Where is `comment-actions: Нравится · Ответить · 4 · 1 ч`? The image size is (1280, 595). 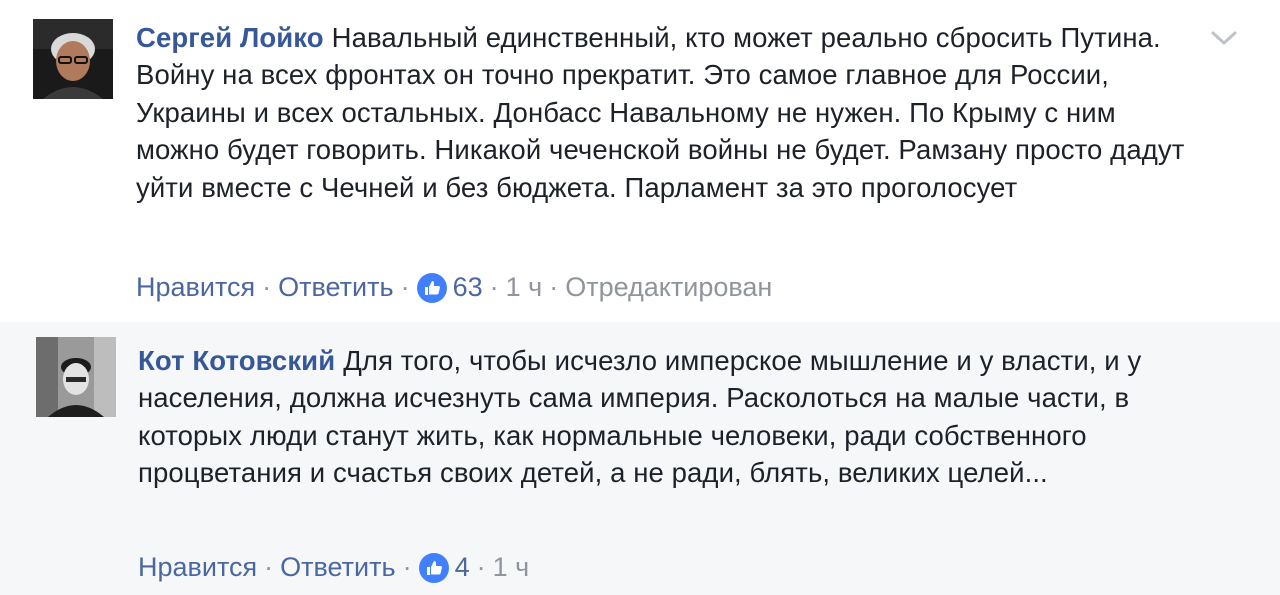
comment-actions: Нравится · Ответить · 4 · 1 ч is located at coordinates (333, 567).